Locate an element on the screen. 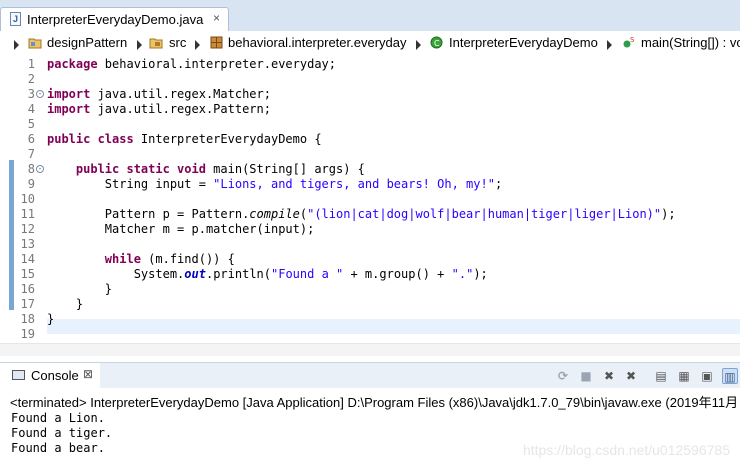  line-number: 7 is located at coordinates (31, 154).